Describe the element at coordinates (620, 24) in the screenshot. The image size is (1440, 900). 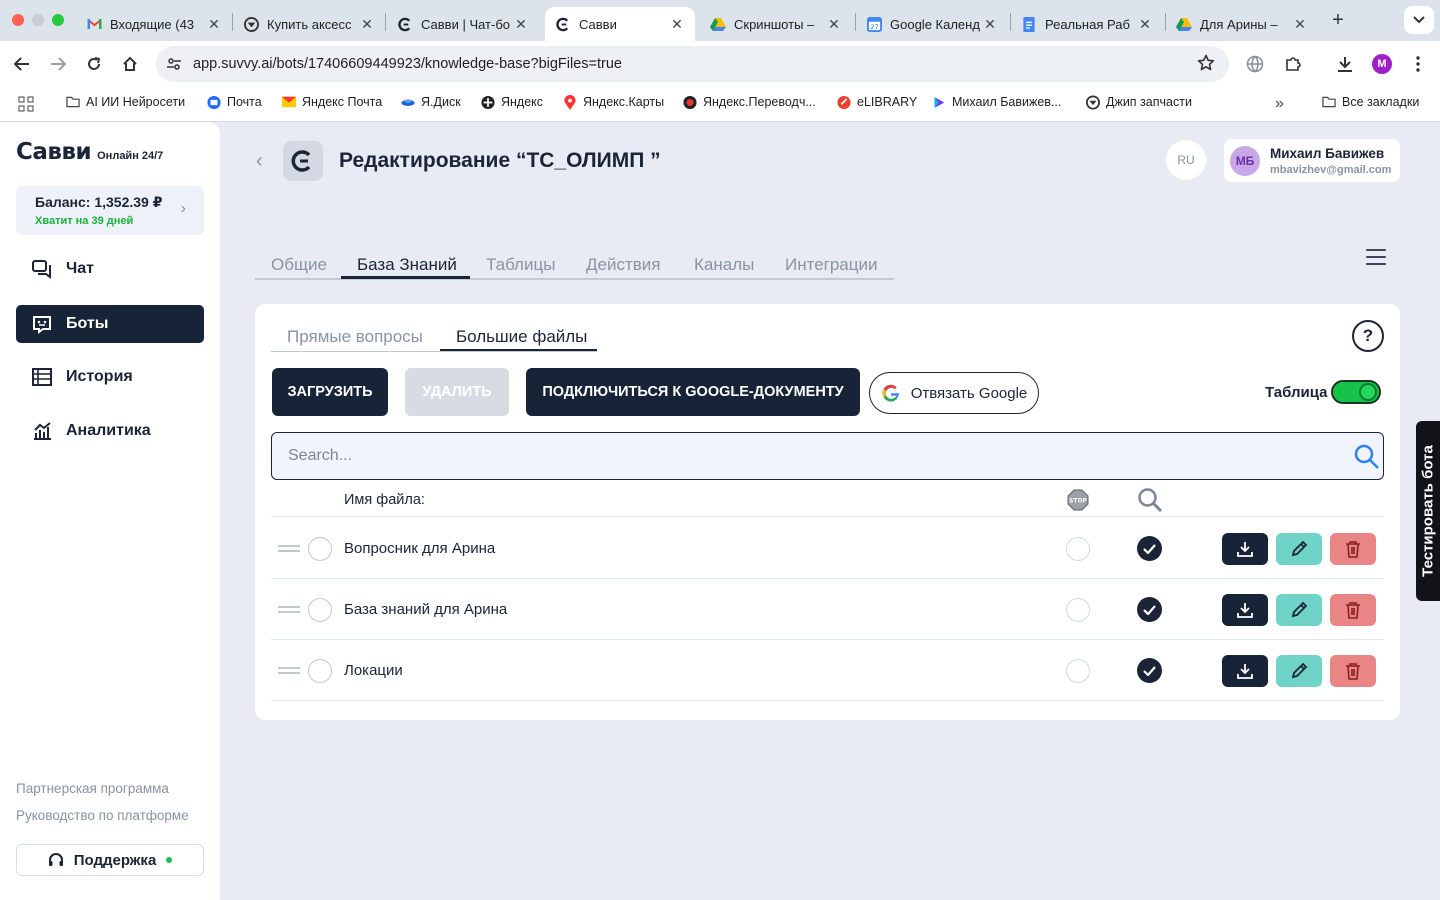
I see `browser-tab-active: Савви ✕` at that location.